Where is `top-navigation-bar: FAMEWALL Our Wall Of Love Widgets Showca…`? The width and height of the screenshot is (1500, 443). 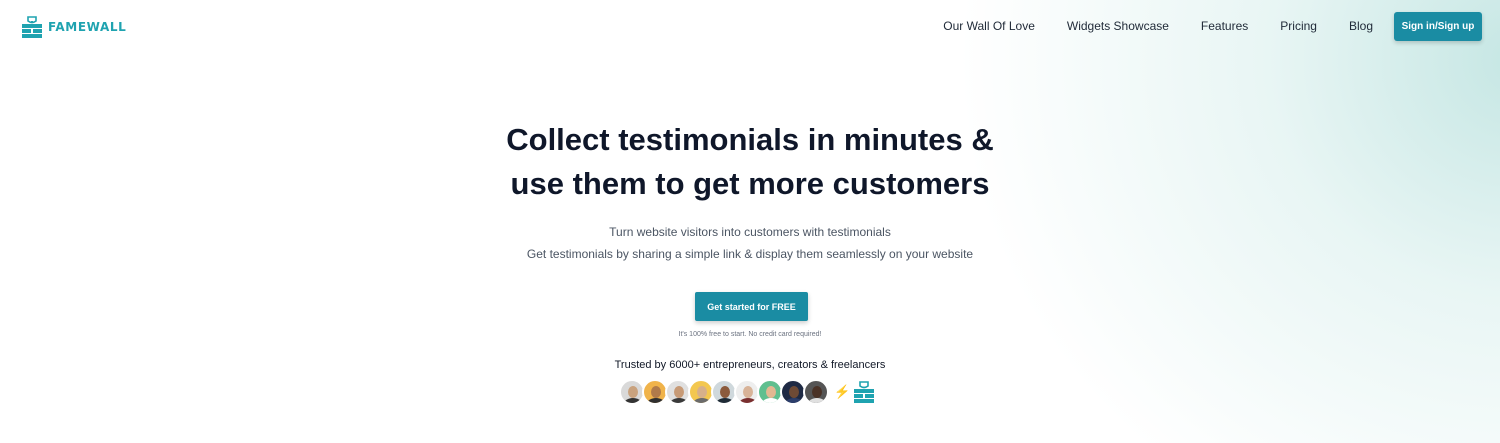 top-navigation-bar: FAMEWALL Our Wall Of Love Widgets Showca… is located at coordinates (750, 26).